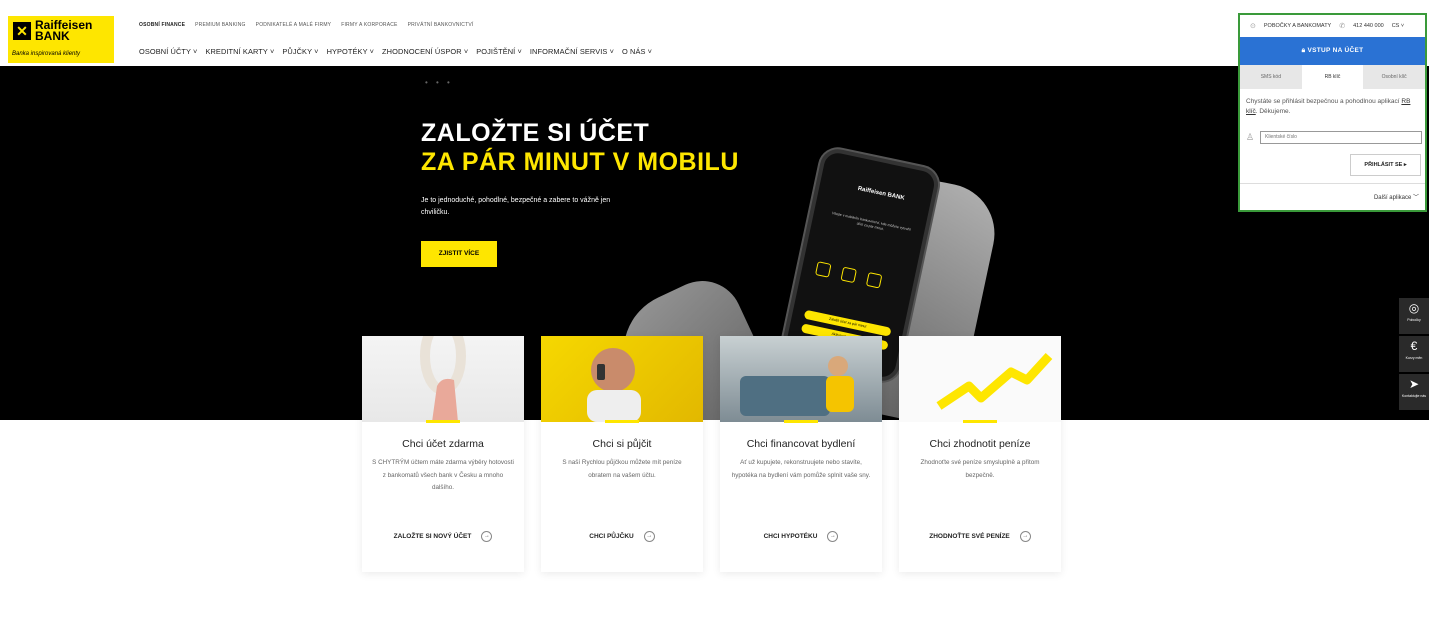 The height and width of the screenshot is (619, 1429). What do you see at coordinates (46, 54) in the screenshot?
I see `logo-tagline: Banka inspirovaná klienty` at bounding box center [46, 54].